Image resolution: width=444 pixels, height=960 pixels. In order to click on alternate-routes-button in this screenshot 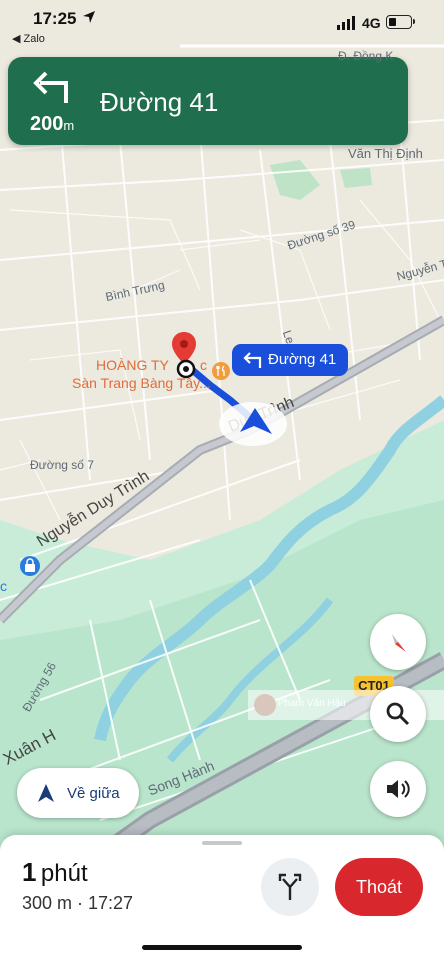, I will do `click(290, 887)`.